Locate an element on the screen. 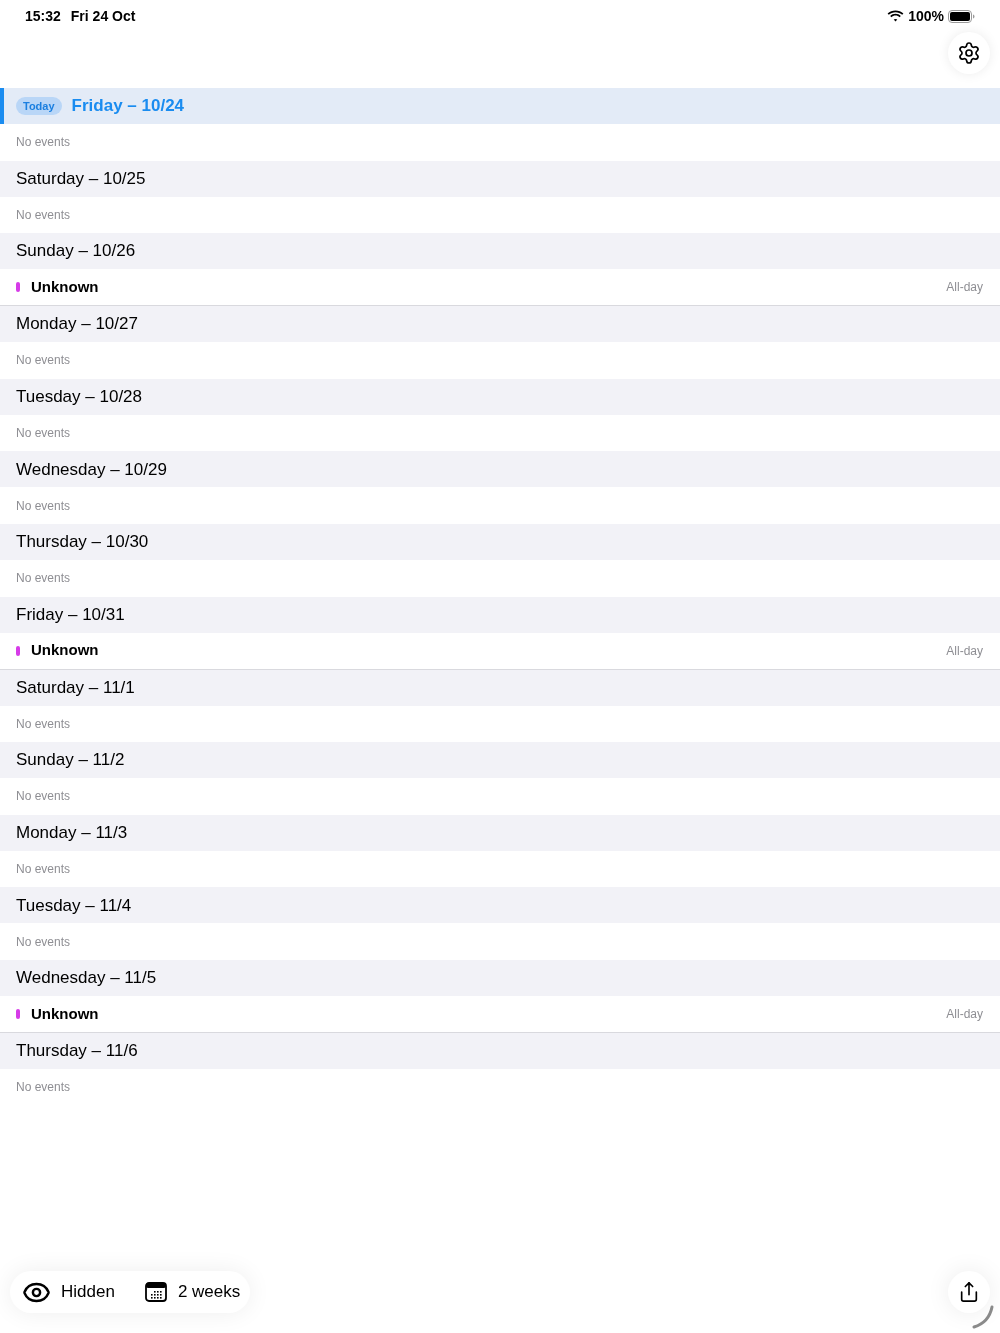  status-time: 15:32 is located at coordinates (43, 16).